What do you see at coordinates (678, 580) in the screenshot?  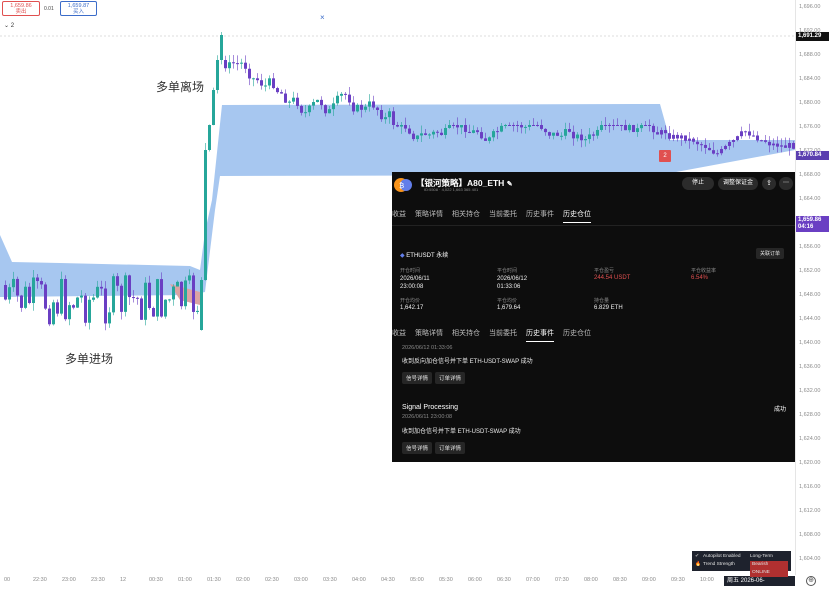 I see `time-tick: 09:30` at bounding box center [678, 580].